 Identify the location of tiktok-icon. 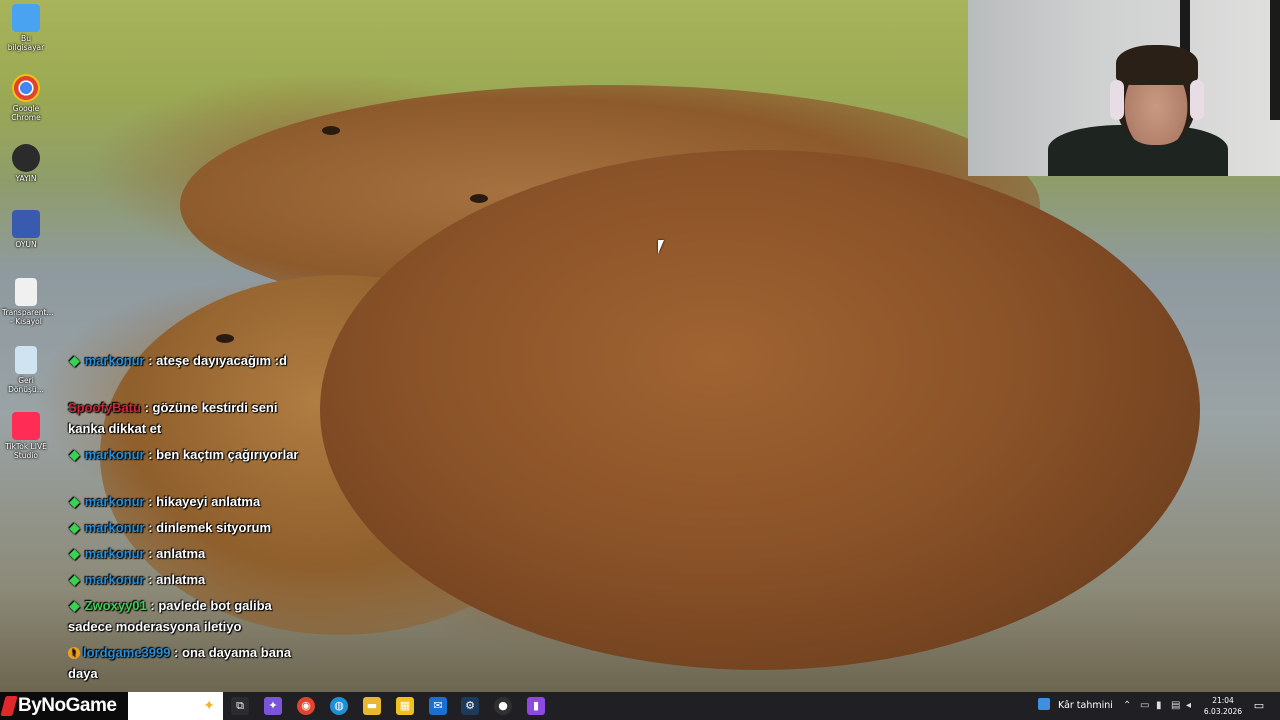
(26, 426).